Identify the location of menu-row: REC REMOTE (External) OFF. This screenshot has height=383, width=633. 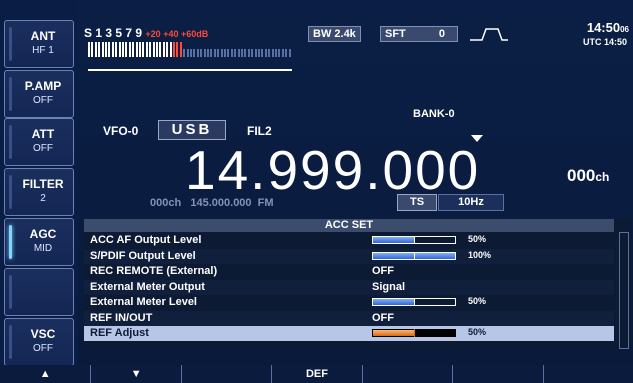
(349, 271).